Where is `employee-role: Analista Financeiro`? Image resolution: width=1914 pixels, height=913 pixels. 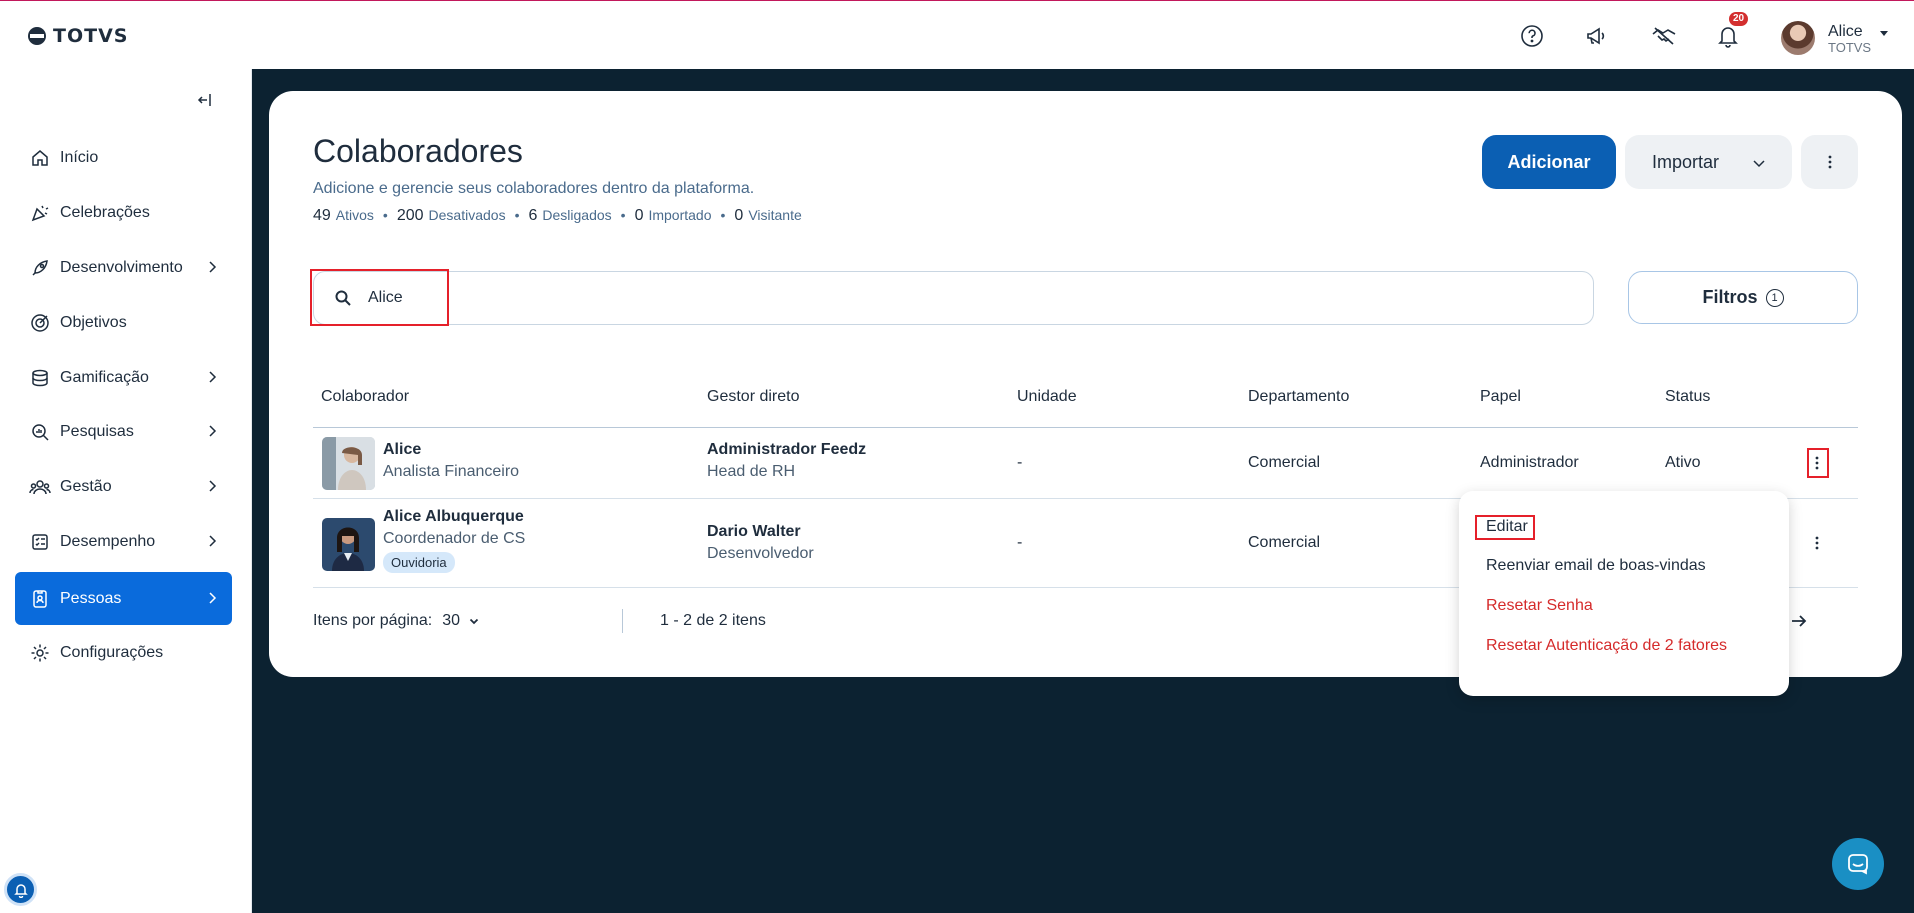
employee-role: Analista Financeiro is located at coordinates (451, 471).